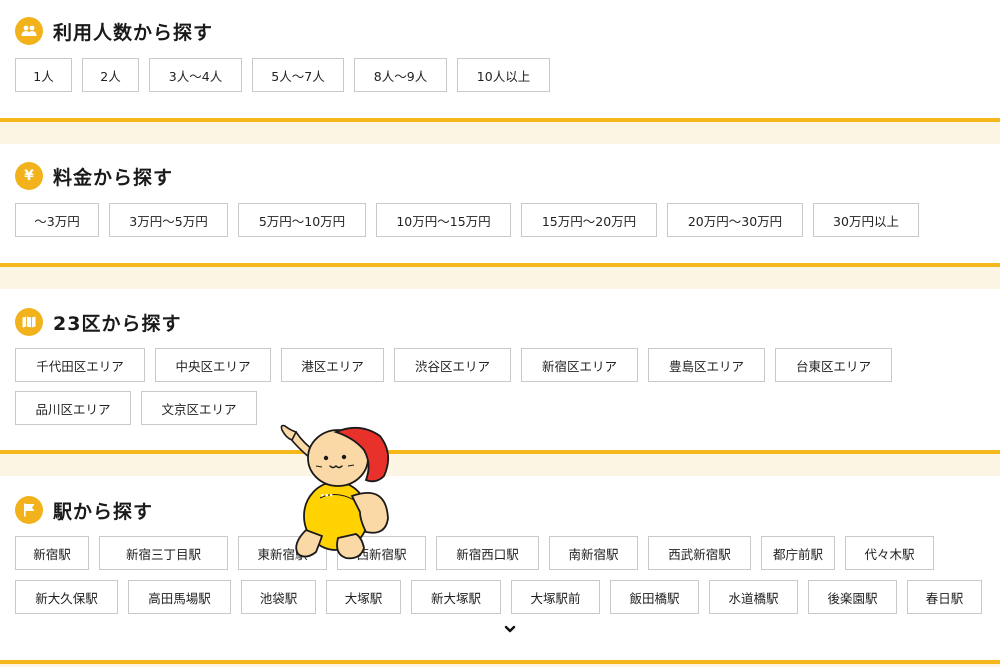 This screenshot has height=667, width=1000. Describe the element at coordinates (113, 177) in the screenshot. I see `price-section-title: 料金から探す` at that location.